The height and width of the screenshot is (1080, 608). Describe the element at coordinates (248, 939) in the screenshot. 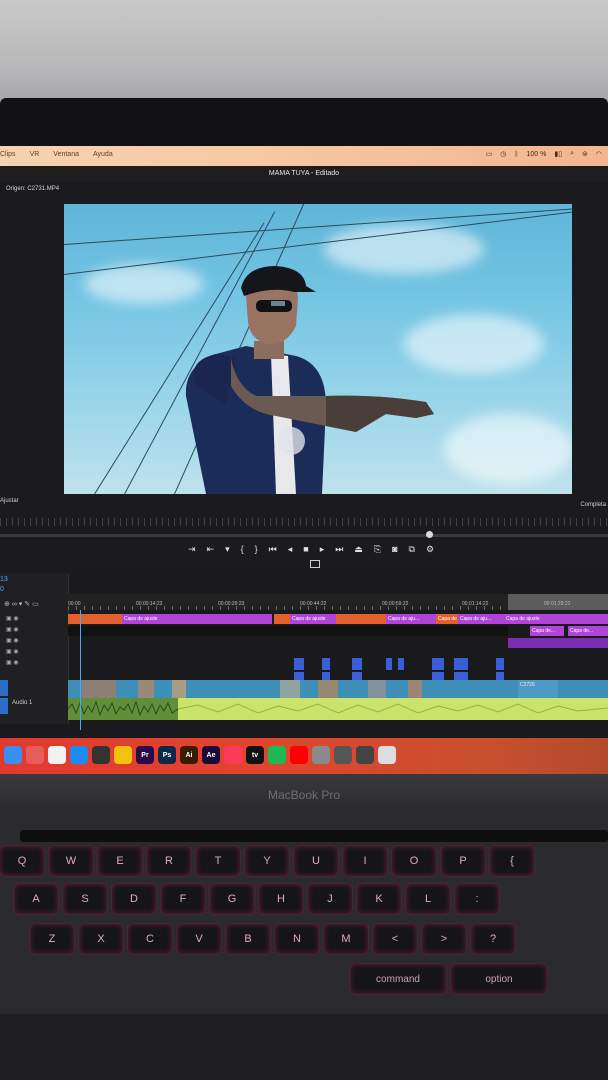

I see `key: B` at that location.